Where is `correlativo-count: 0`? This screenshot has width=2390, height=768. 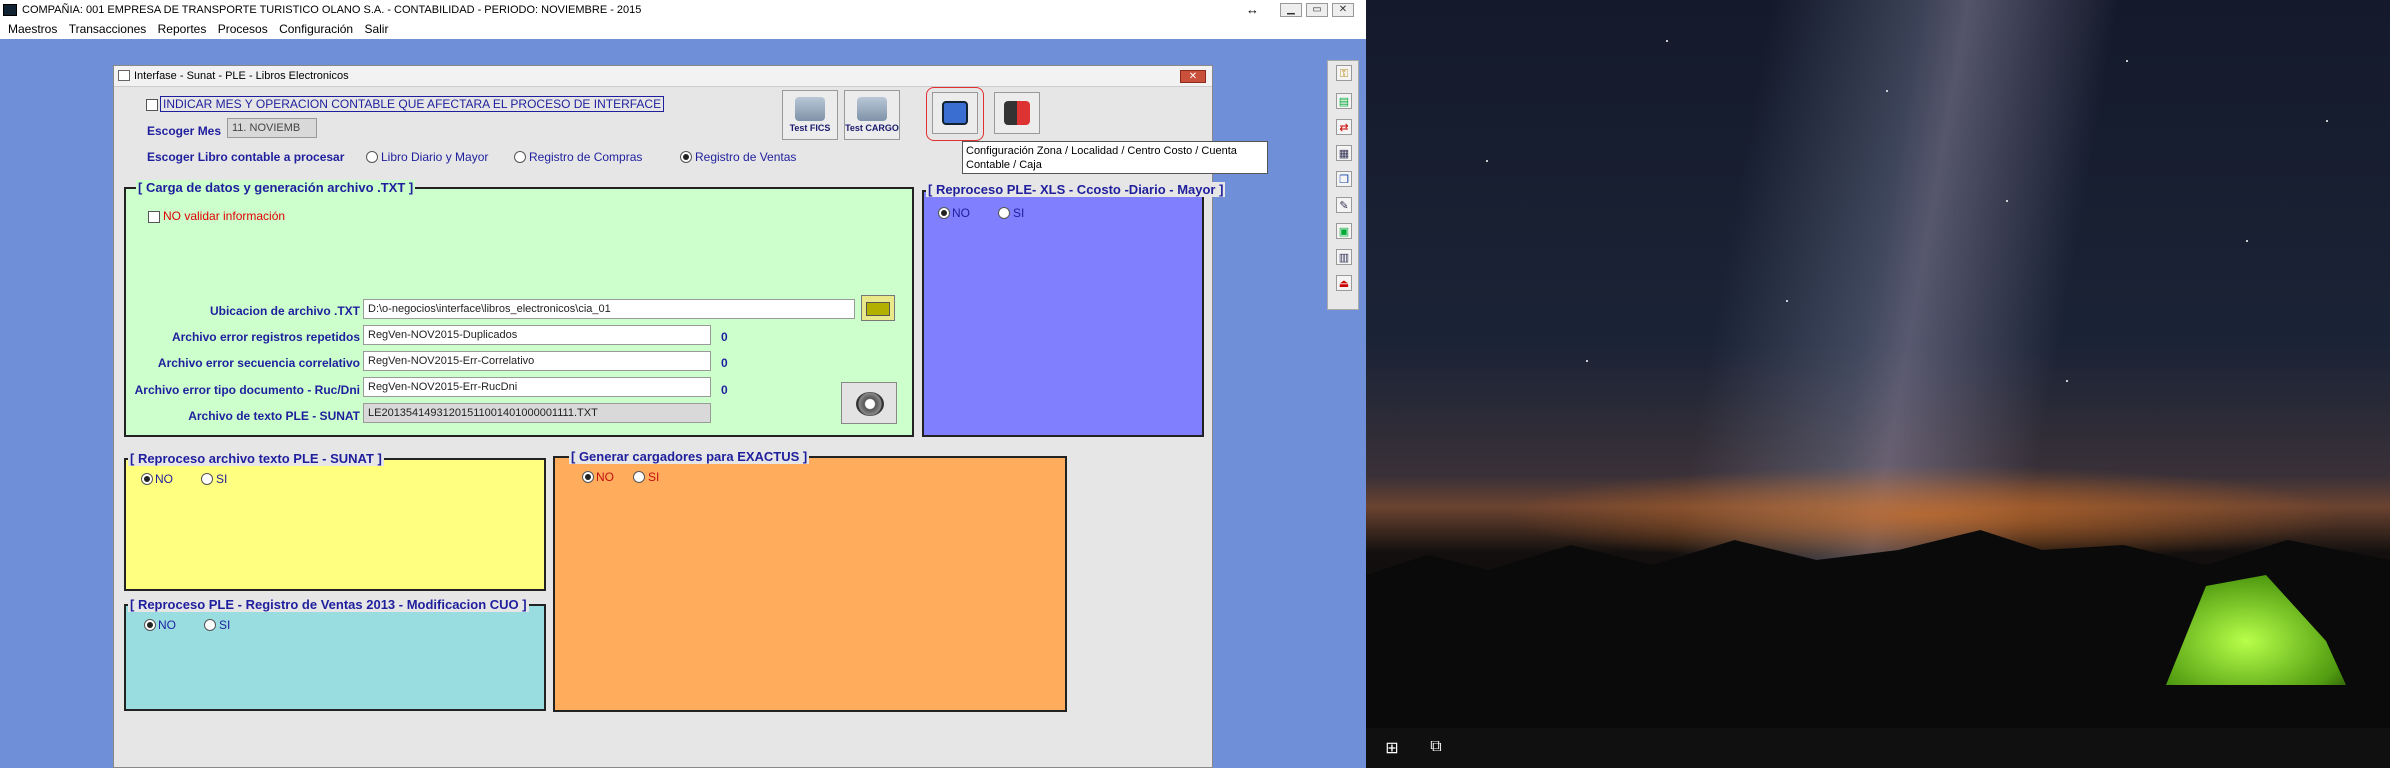 correlativo-count: 0 is located at coordinates (724, 363).